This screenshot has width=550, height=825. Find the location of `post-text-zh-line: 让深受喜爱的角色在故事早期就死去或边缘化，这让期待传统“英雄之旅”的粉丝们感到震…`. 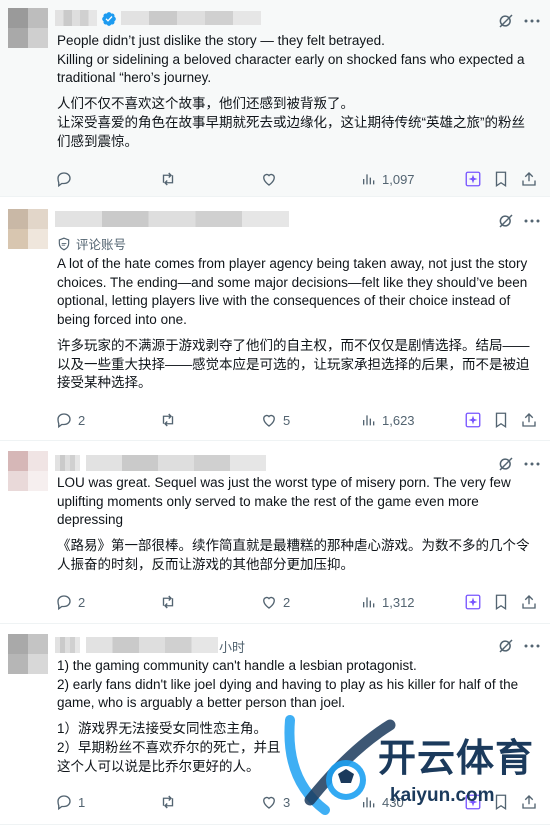

post-text-zh-line: 让深受喜爱的角色在故事早期就死去或边缘化，这让期待传统“英雄之旅”的粉丝们感到震… is located at coordinates (291, 131).